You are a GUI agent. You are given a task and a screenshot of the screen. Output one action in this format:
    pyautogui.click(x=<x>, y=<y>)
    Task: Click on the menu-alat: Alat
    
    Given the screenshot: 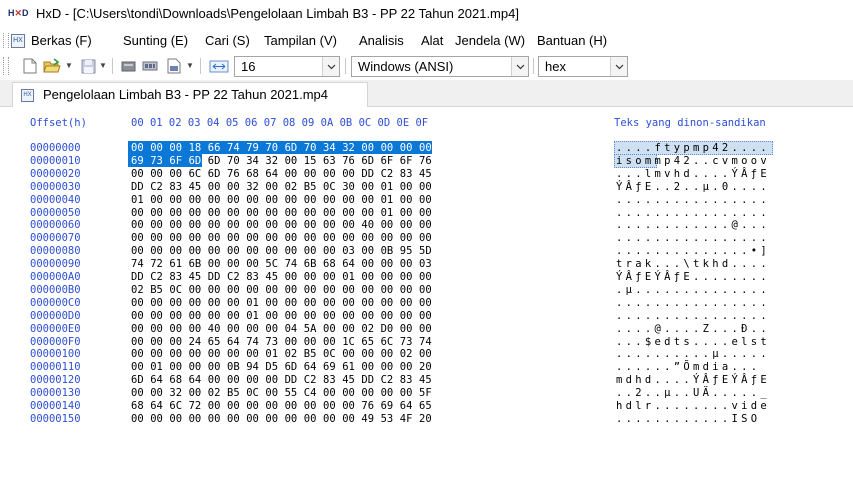 What is the action you would take?
    pyautogui.click(x=432, y=40)
    